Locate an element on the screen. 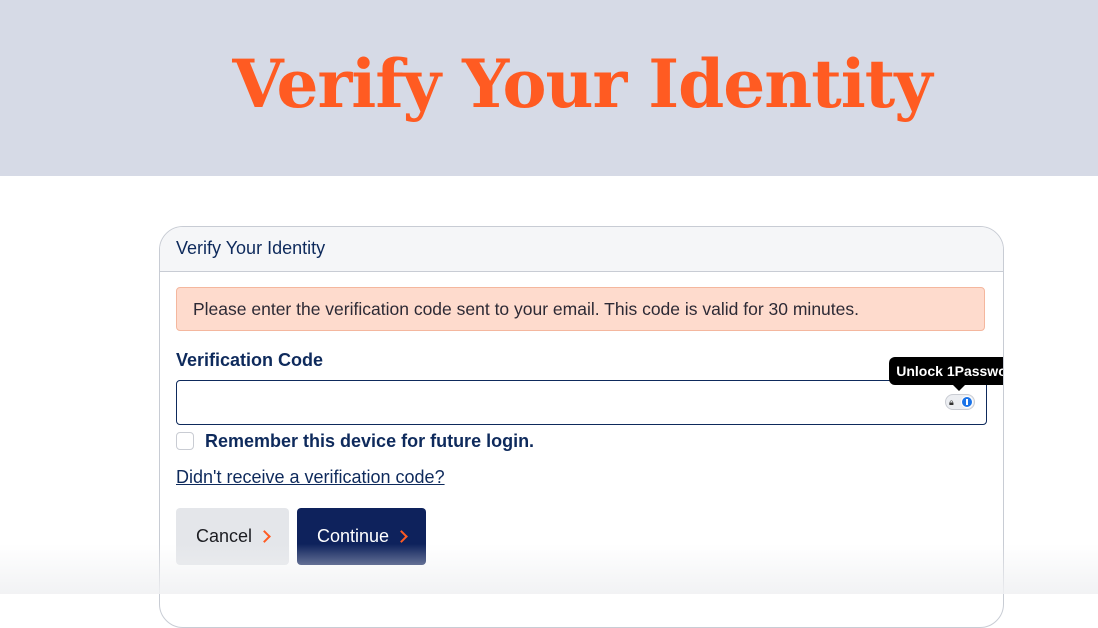 The width and height of the screenshot is (1098, 628). verification-code-label: Verification Code is located at coordinates (250, 360).